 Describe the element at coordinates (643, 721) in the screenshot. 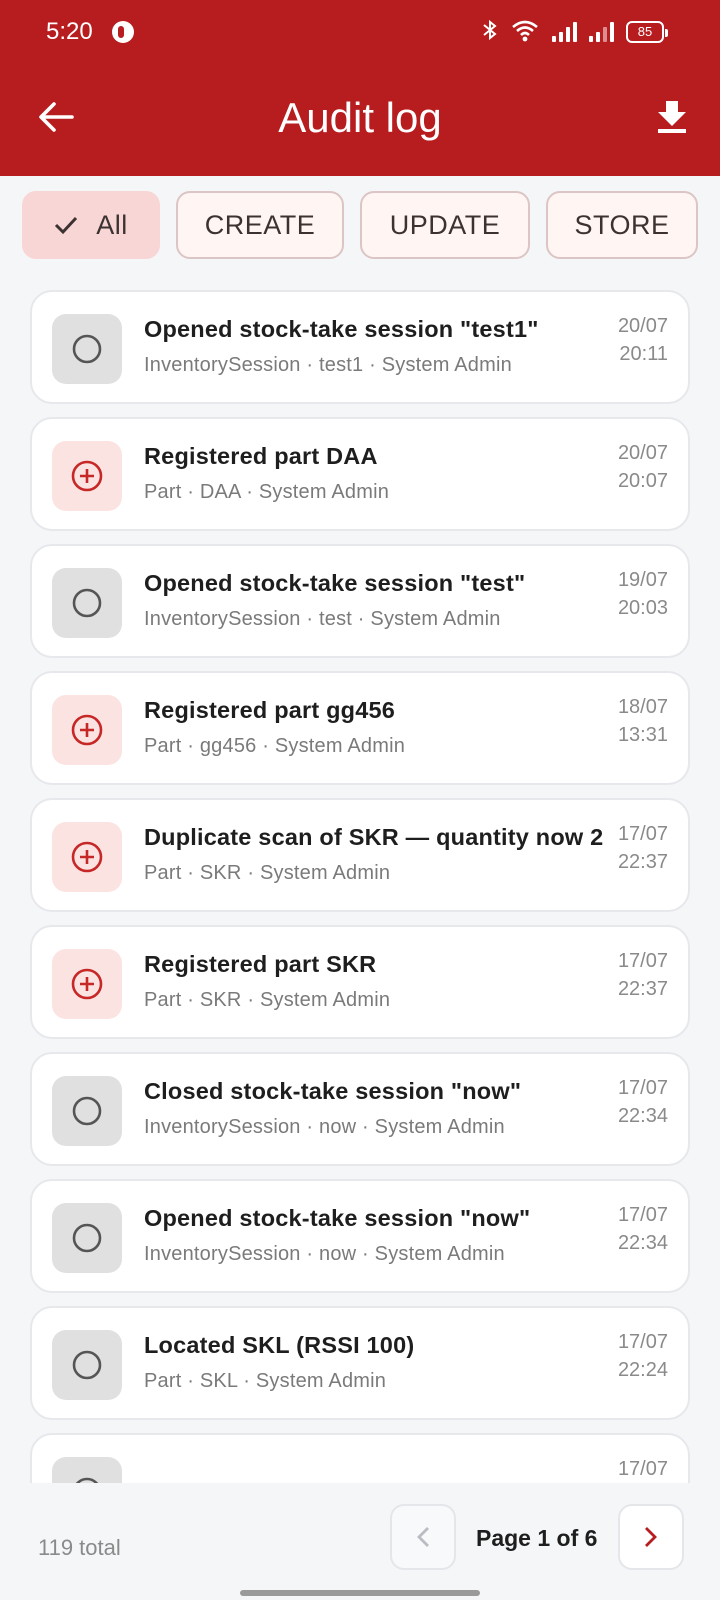

I see `entry-timestamp: 18/07 13:31` at that location.